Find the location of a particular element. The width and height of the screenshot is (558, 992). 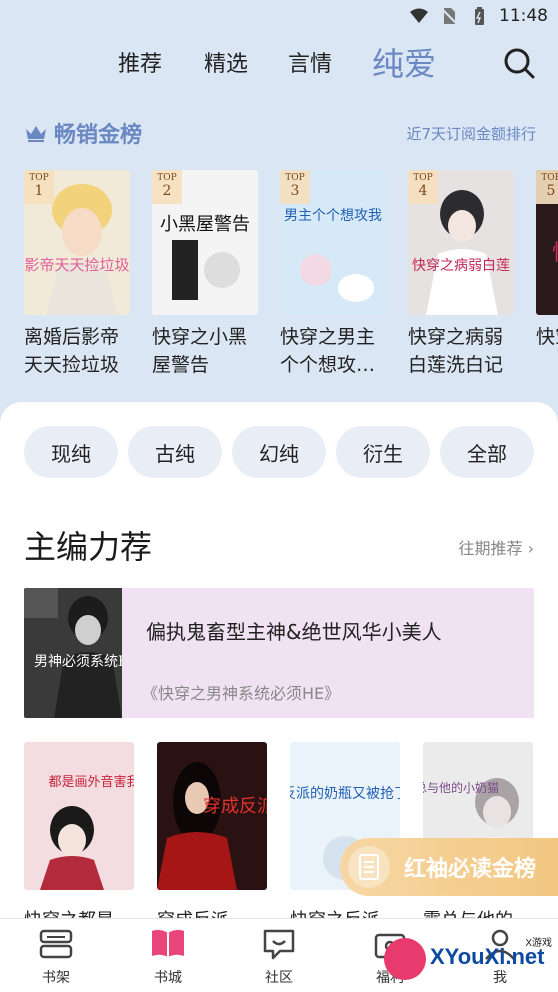

category-chip-modern: 现纯 is located at coordinates (71, 452).